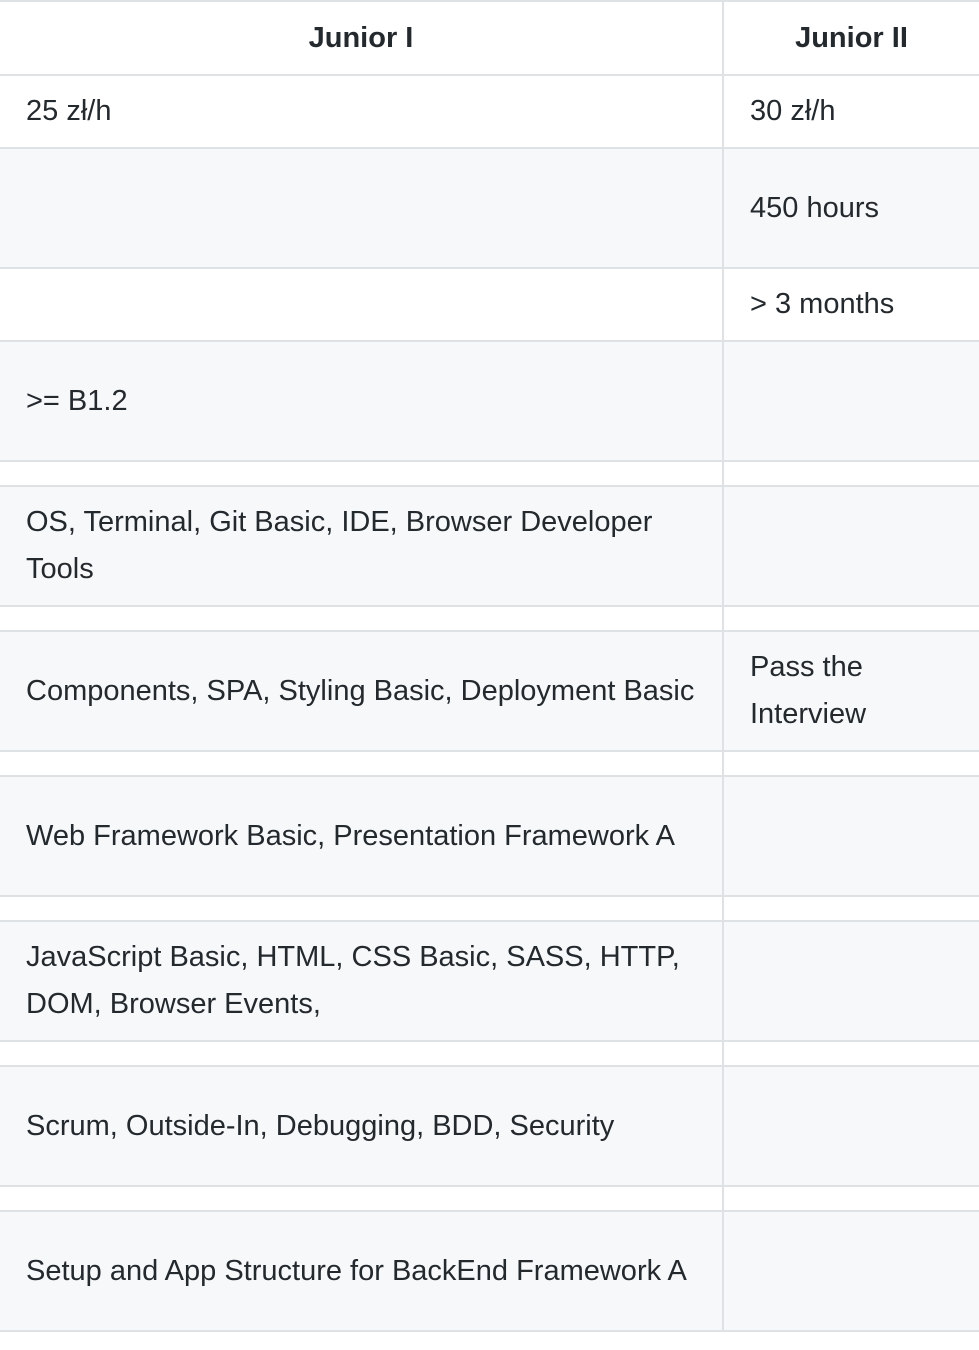 Image resolution: width=979 pixels, height=1350 pixels. I want to click on header-junior-1: Junior I, so click(361, 38).